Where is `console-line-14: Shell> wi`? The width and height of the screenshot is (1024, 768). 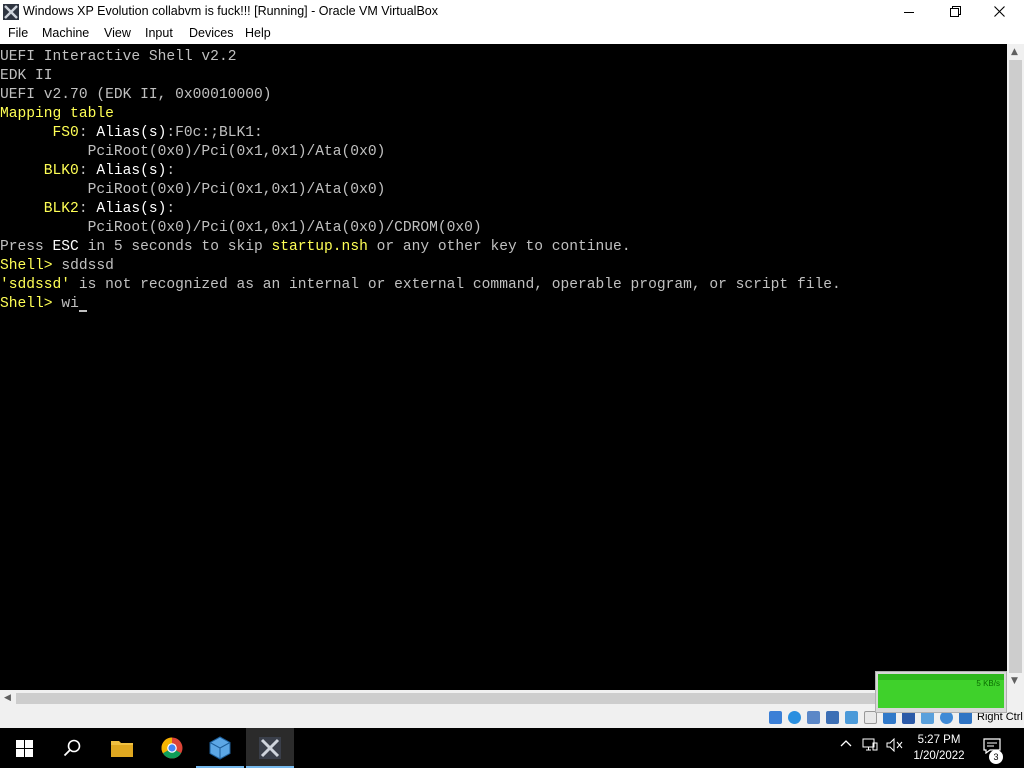
console-line-14: Shell> wi is located at coordinates (43, 304).